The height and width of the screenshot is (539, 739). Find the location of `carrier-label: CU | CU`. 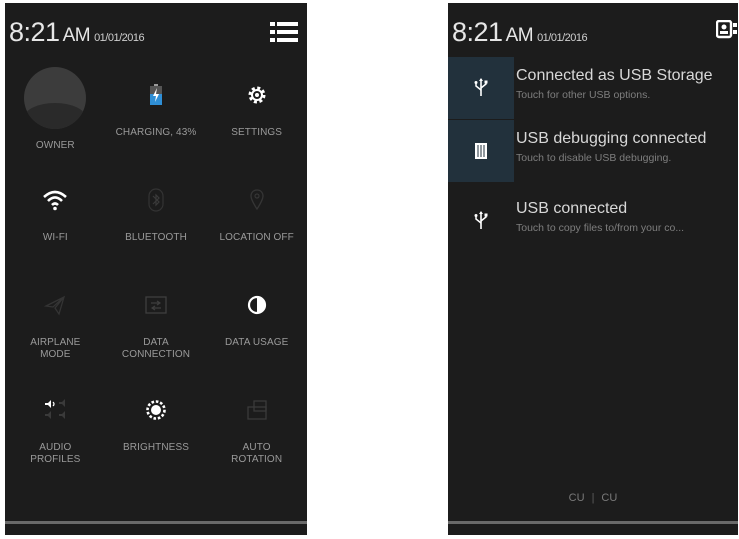

carrier-label: CU | CU is located at coordinates (593, 498).